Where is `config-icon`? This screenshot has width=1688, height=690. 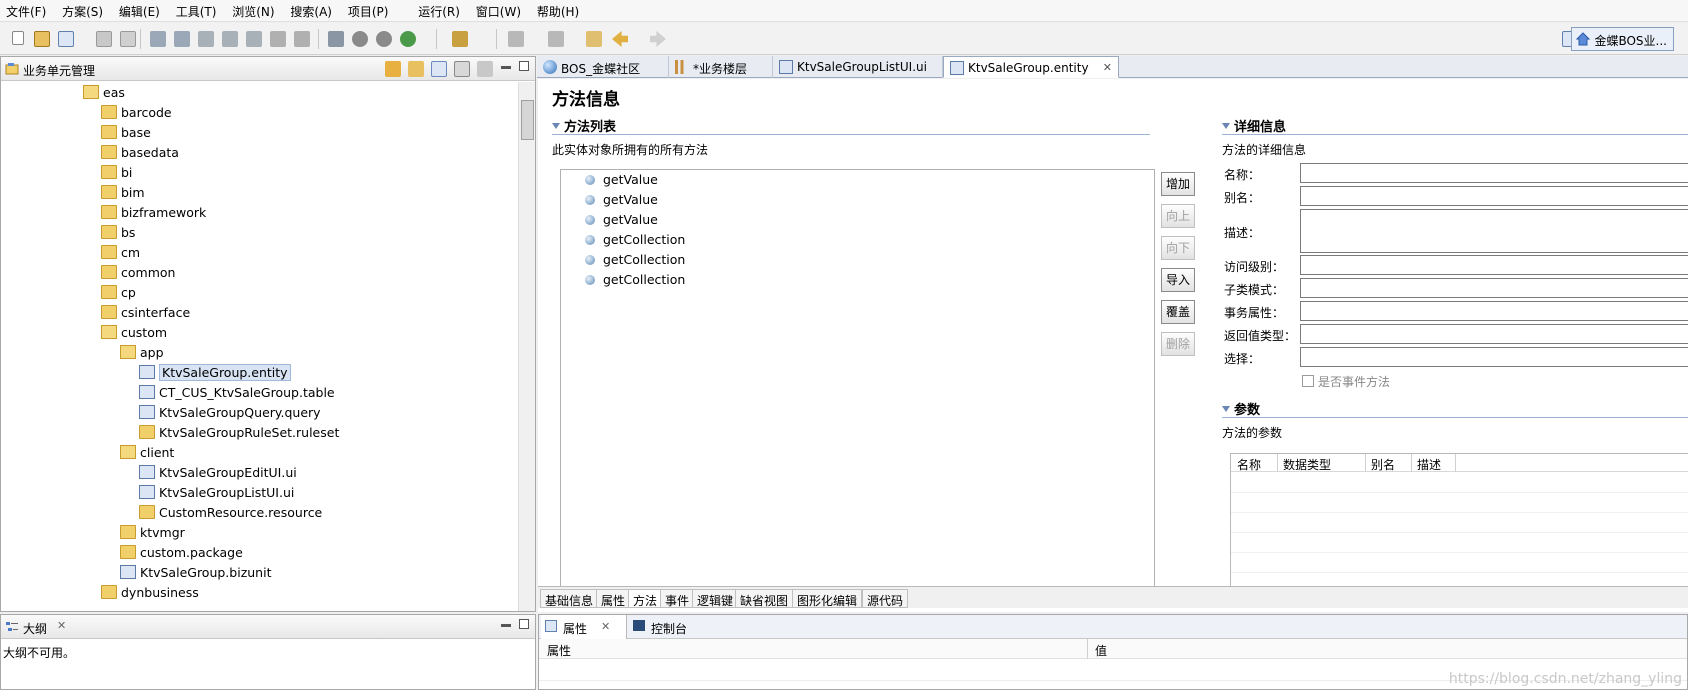
config-icon is located at coordinates (230, 39).